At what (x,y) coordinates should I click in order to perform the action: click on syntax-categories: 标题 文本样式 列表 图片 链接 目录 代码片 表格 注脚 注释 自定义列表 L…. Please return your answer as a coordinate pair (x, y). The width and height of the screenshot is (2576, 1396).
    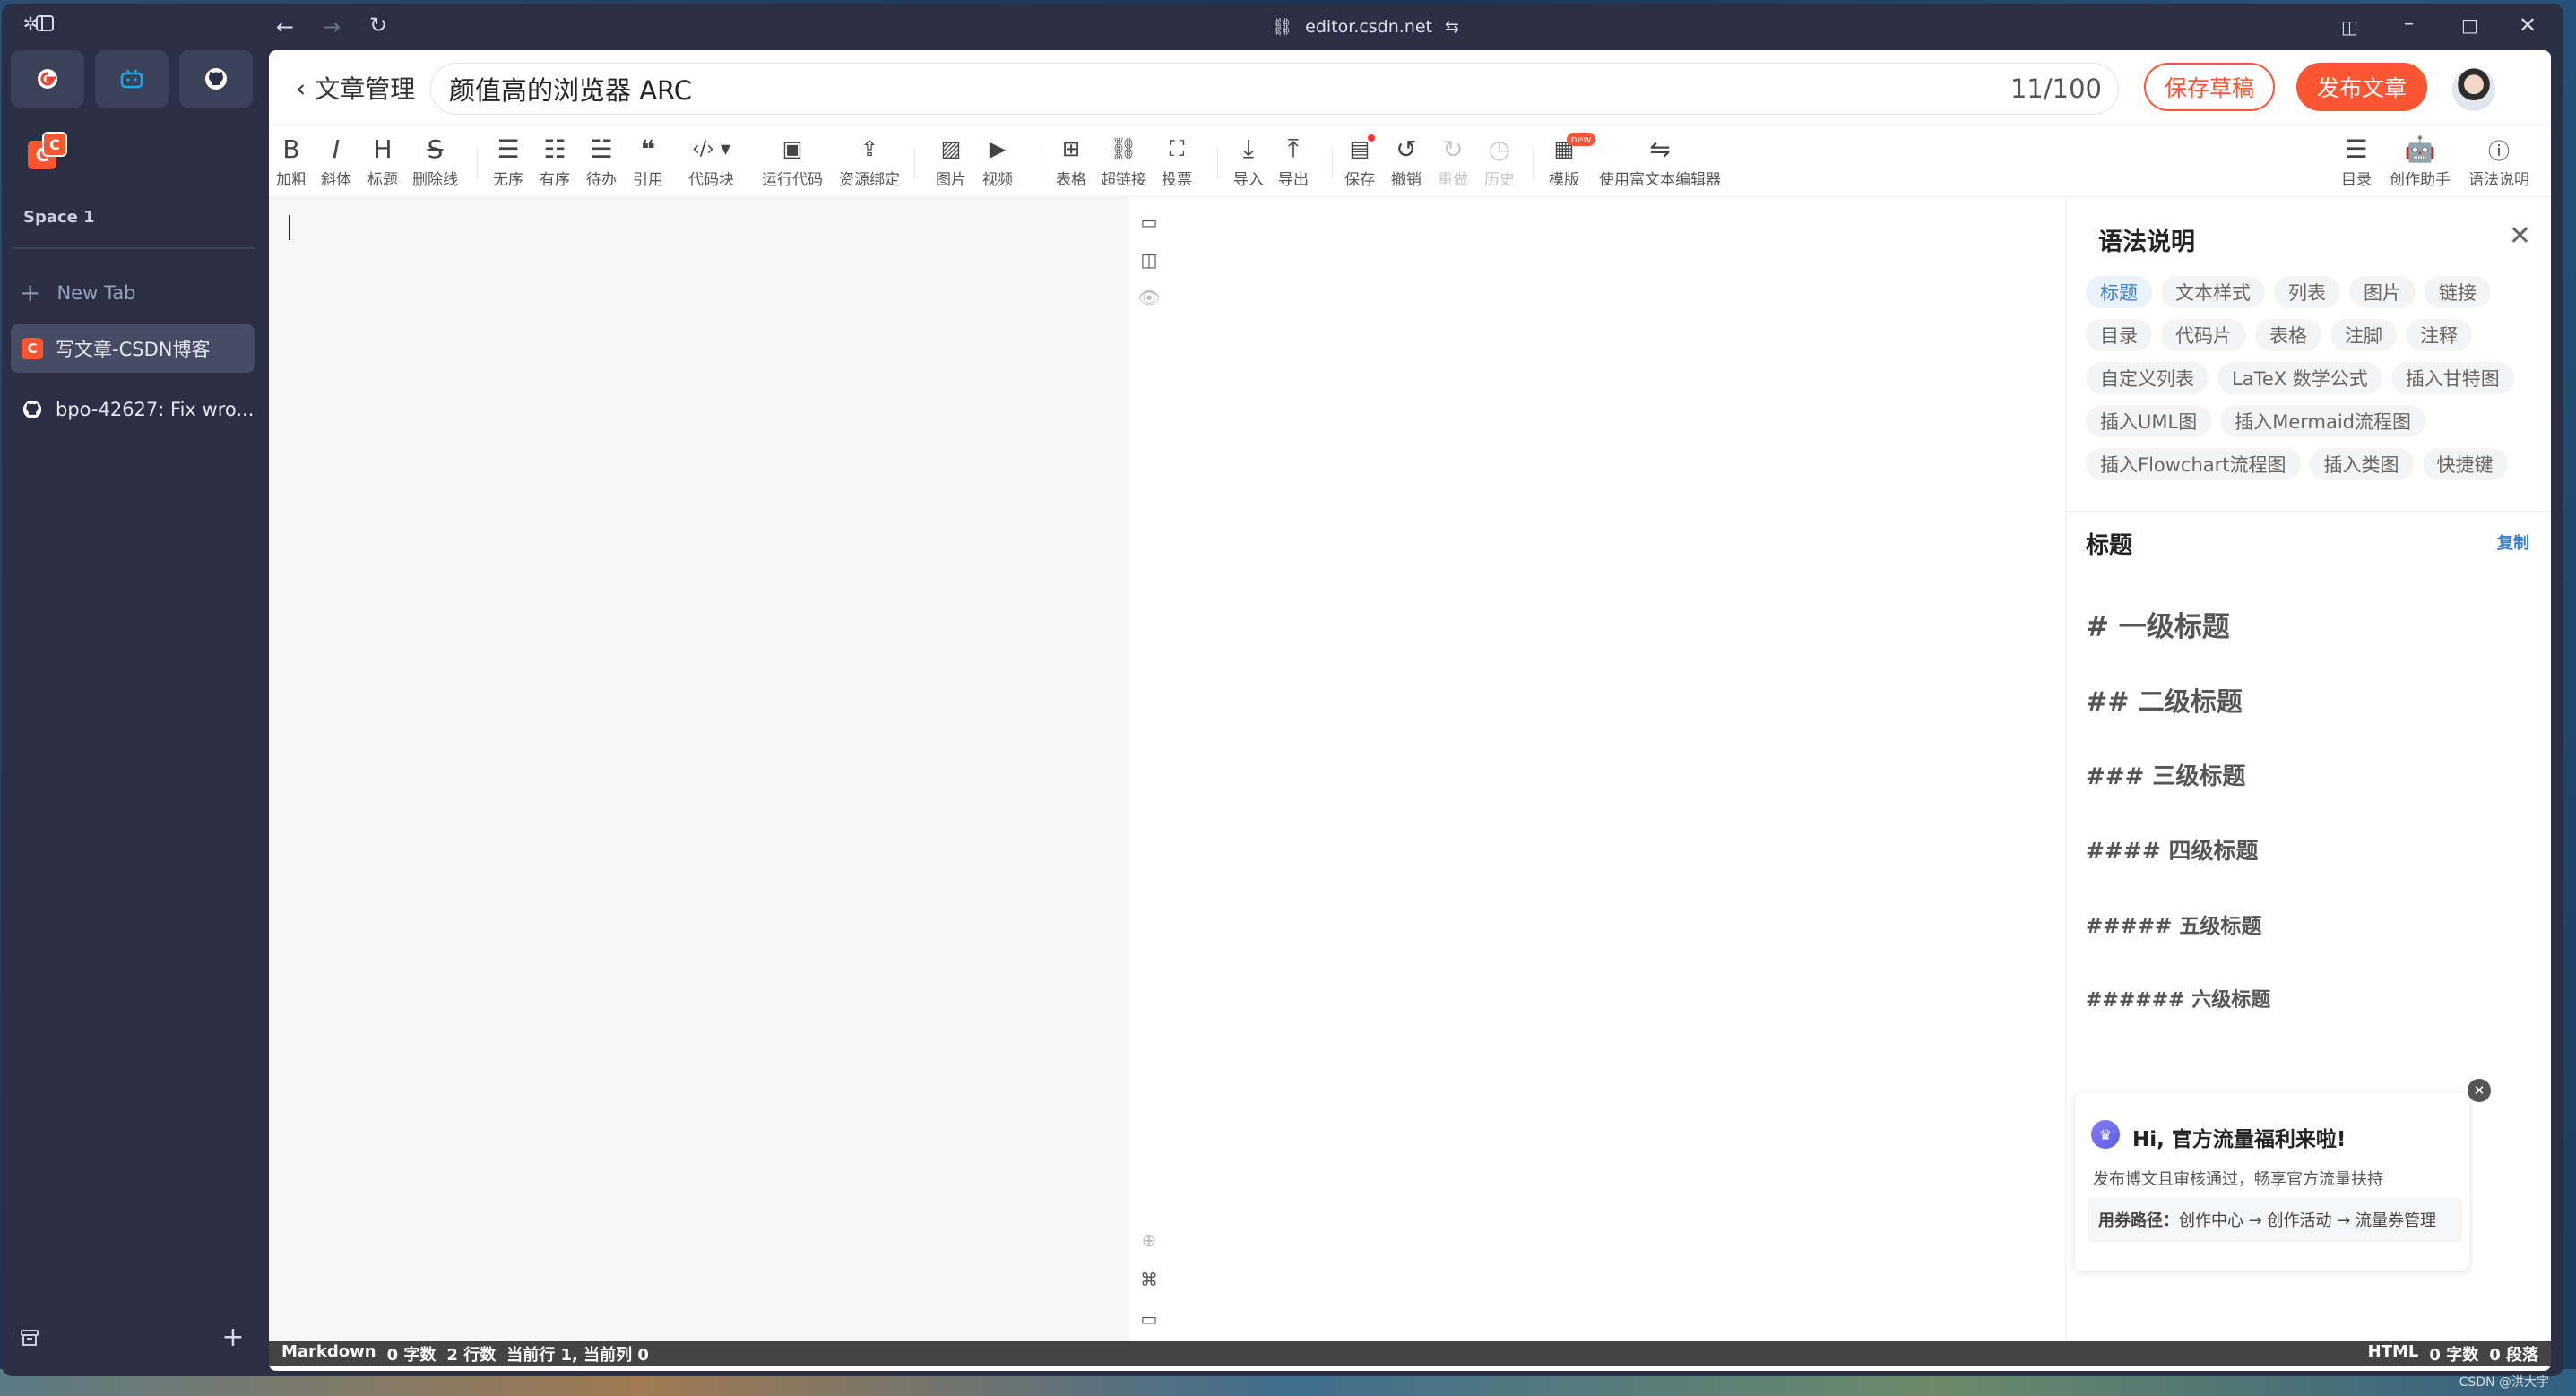
    Looking at the image, I should click on (2310, 378).